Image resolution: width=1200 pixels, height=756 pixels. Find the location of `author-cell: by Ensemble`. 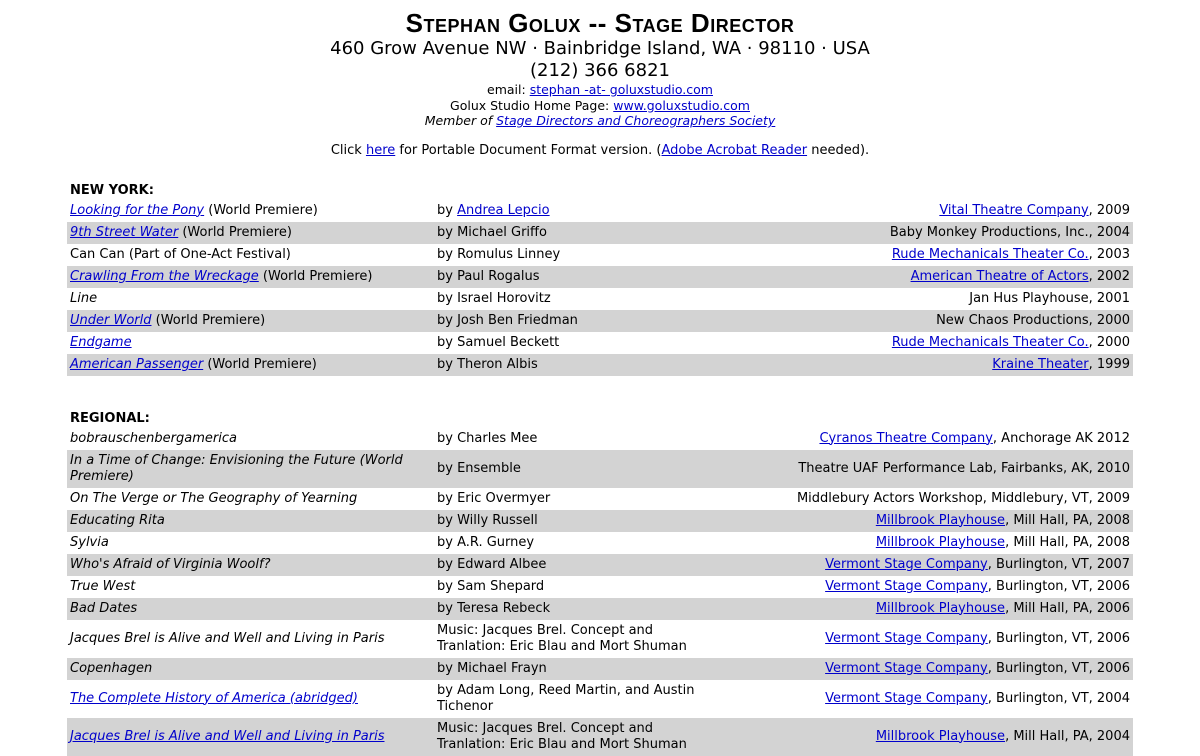

author-cell: by Ensemble is located at coordinates (577, 468).